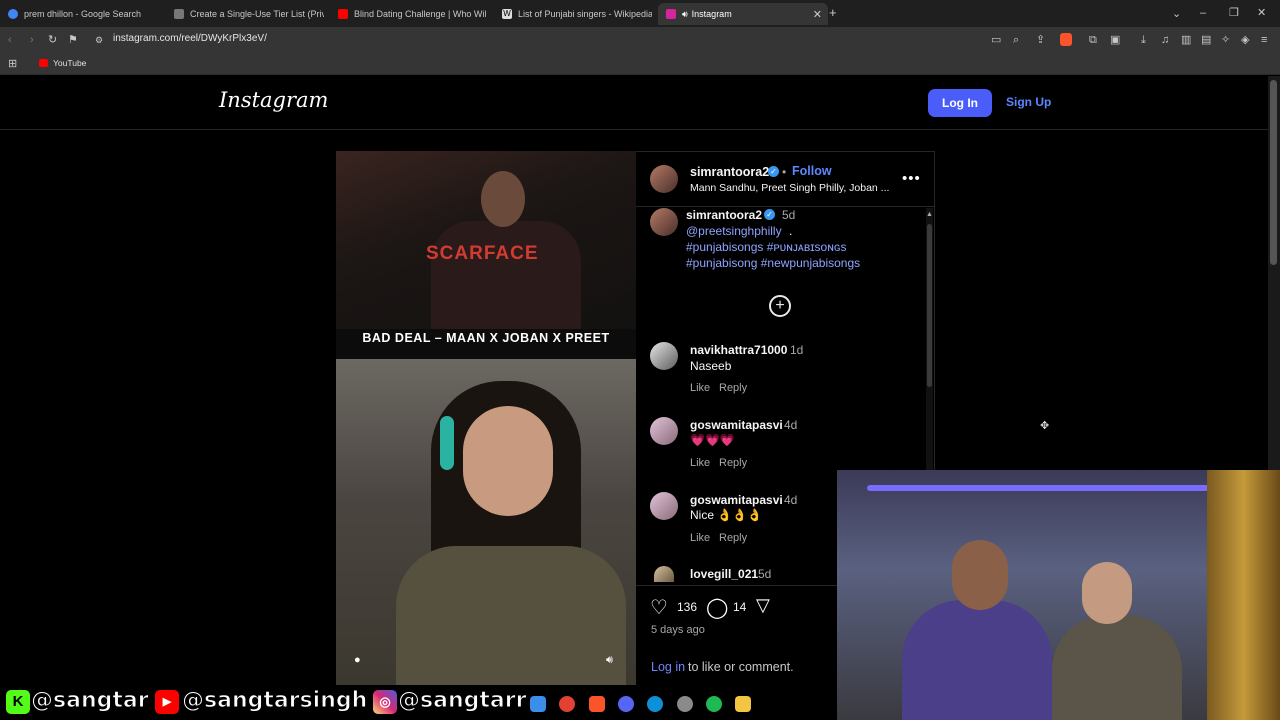  I want to click on youtube-logo-icon: ▶, so click(167, 702).